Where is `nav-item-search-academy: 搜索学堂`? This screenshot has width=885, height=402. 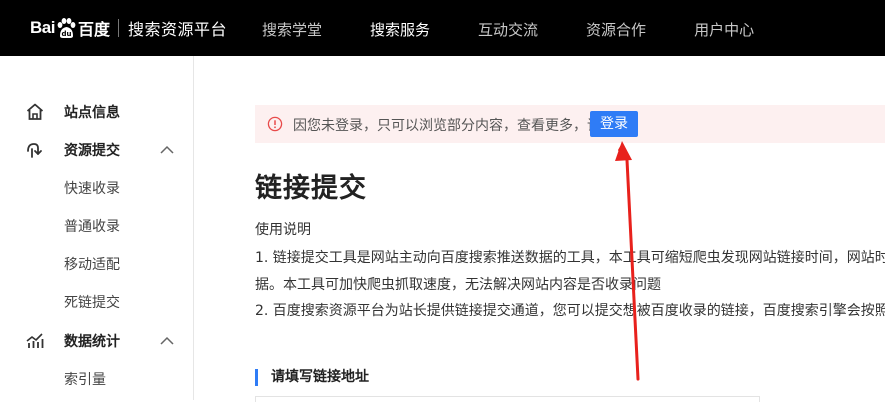 nav-item-search-academy: 搜索学堂 is located at coordinates (292, 28).